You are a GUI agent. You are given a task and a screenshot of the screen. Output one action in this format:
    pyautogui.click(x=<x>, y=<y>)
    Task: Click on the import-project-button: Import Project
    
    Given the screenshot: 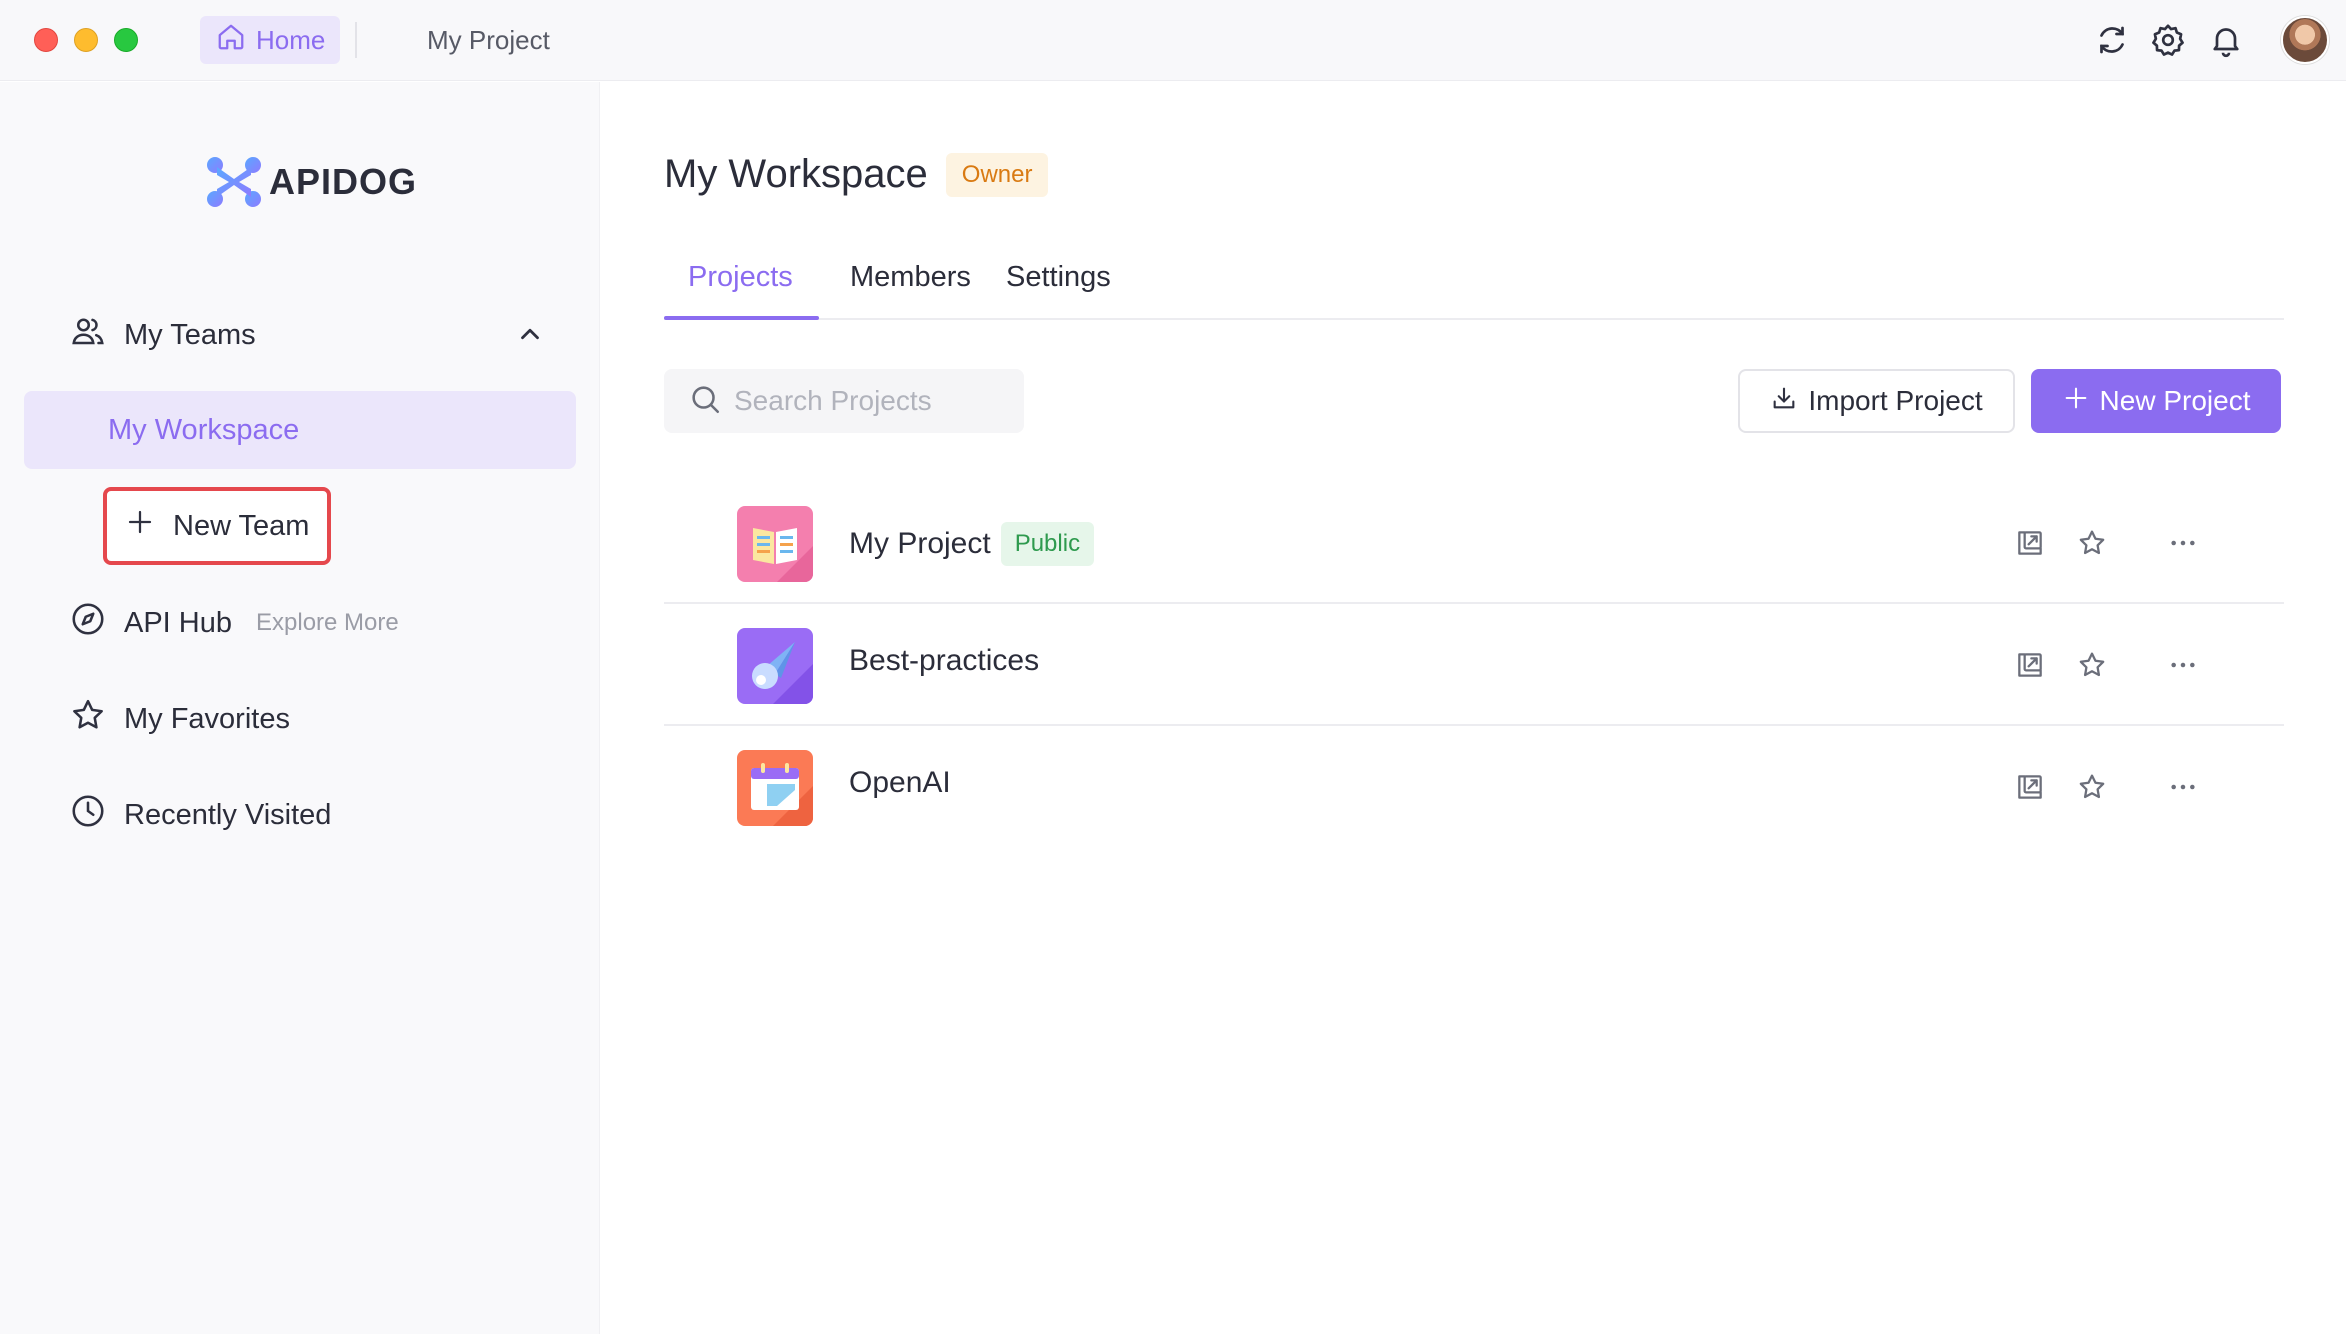 What is the action you would take?
    pyautogui.click(x=1876, y=401)
    